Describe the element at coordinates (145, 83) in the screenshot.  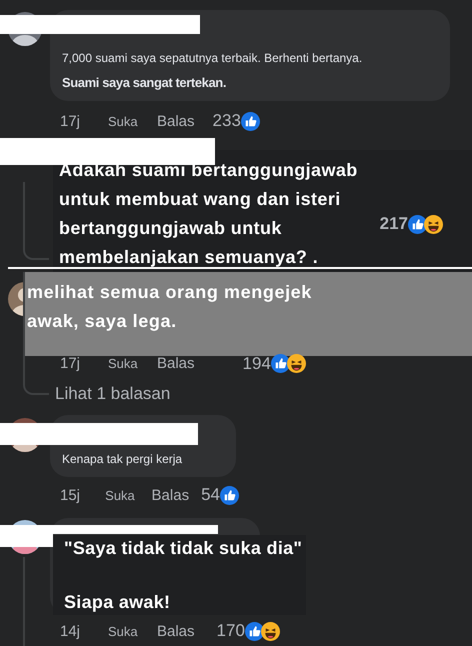
I see `comment-text: Suami saya sangat tertekan.` at that location.